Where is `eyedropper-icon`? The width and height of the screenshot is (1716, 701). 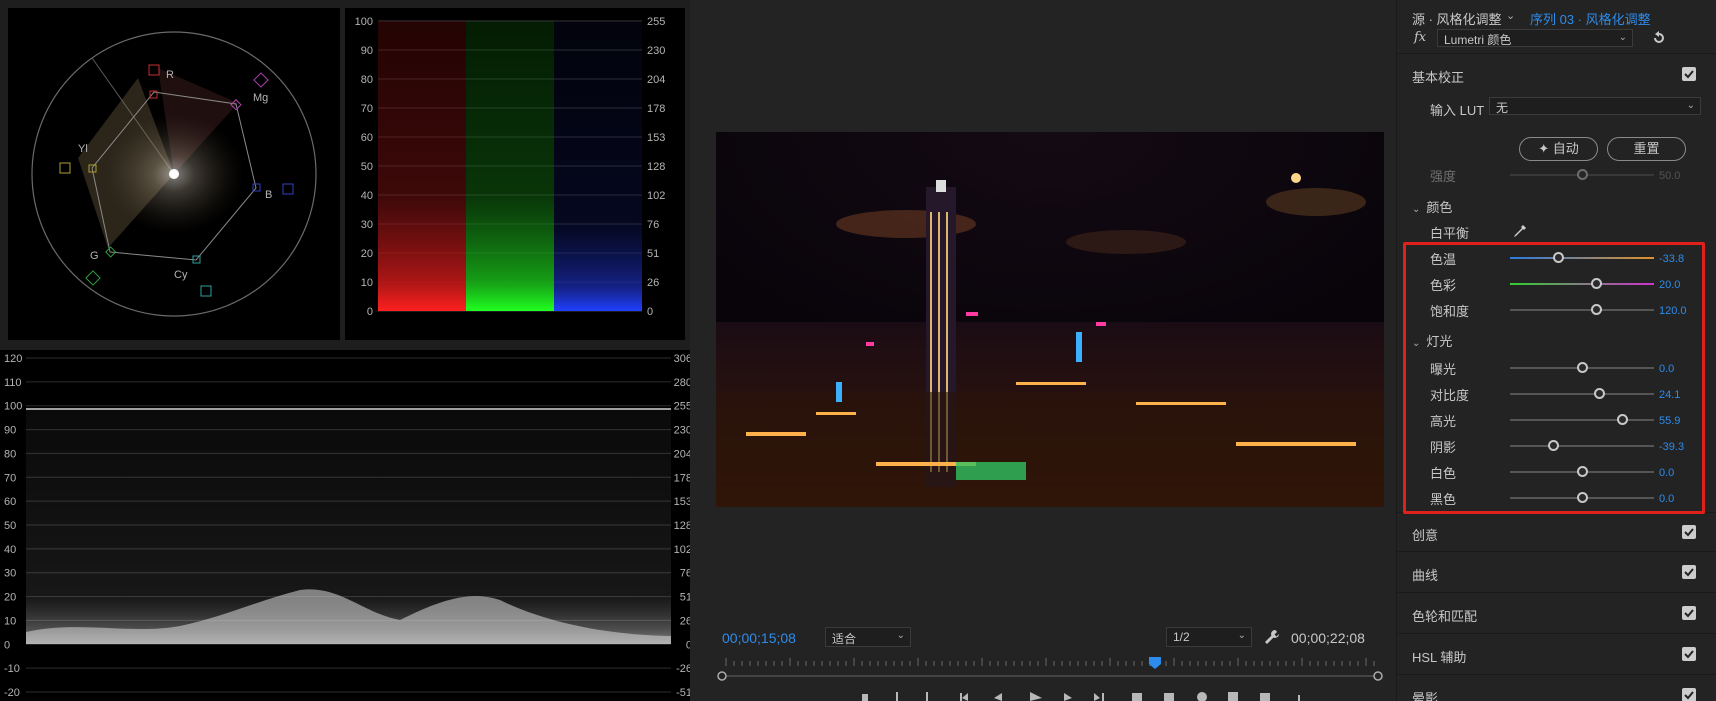 eyedropper-icon is located at coordinates (1520, 231).